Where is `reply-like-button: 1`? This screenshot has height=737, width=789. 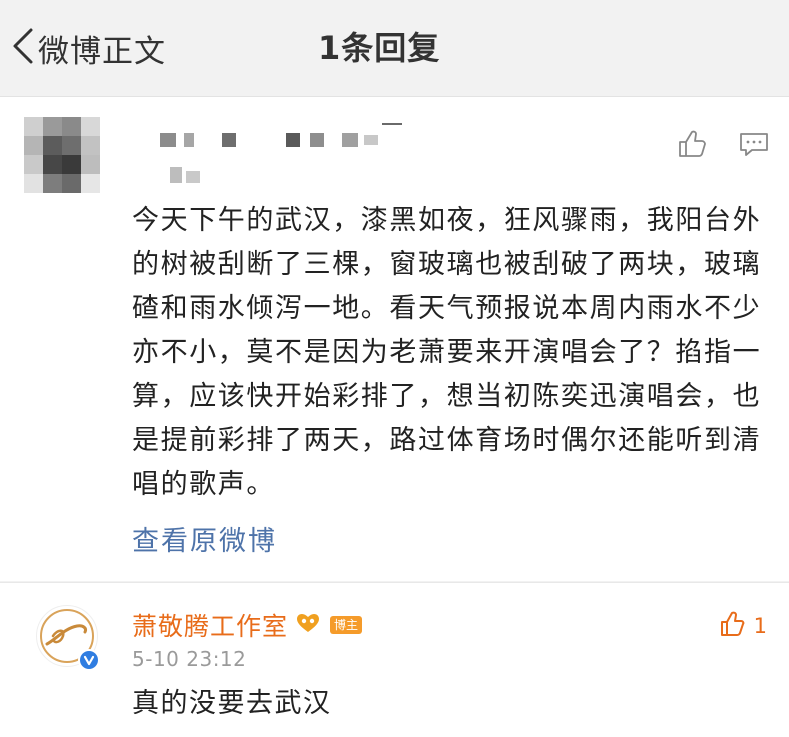
reply-like-button: 1 is located at coordinates (742, 626).